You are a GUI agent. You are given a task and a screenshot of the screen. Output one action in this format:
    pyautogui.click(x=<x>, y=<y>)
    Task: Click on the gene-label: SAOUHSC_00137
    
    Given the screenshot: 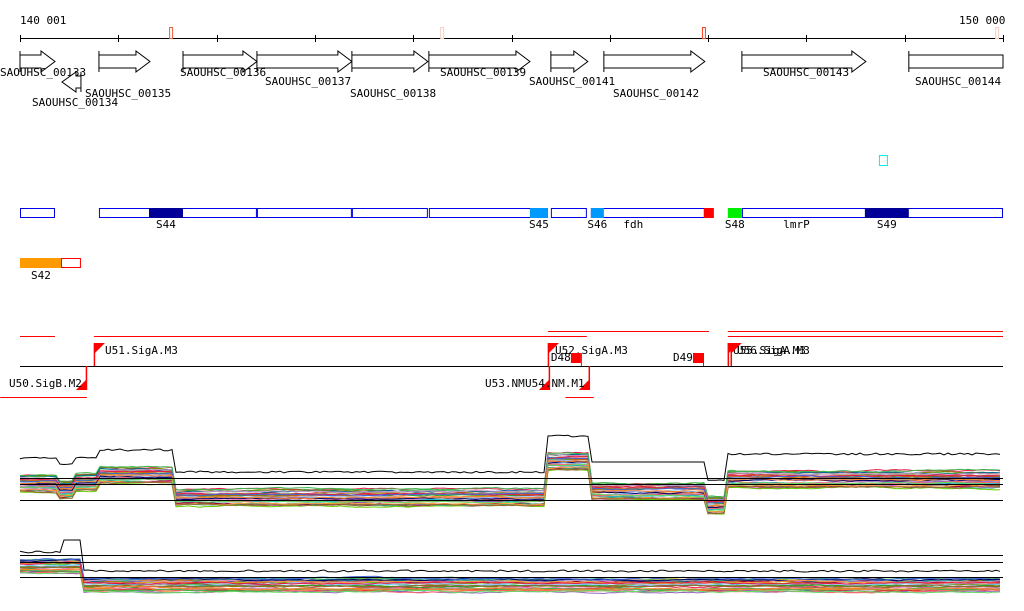 What is the action you would take?
    pyautogui.click(x=308, y=81)
    